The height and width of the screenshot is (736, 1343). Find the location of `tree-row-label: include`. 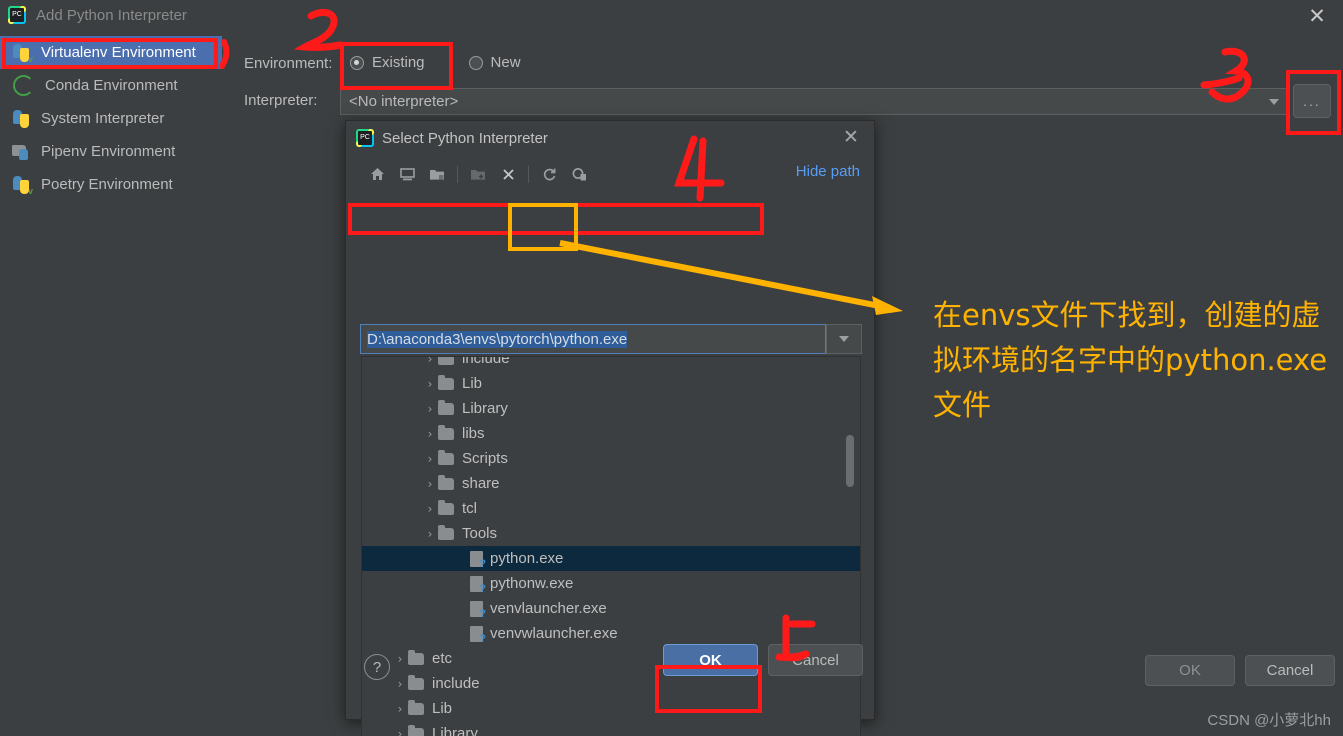

tree-row-label: include is located at coordinates (456, 683).